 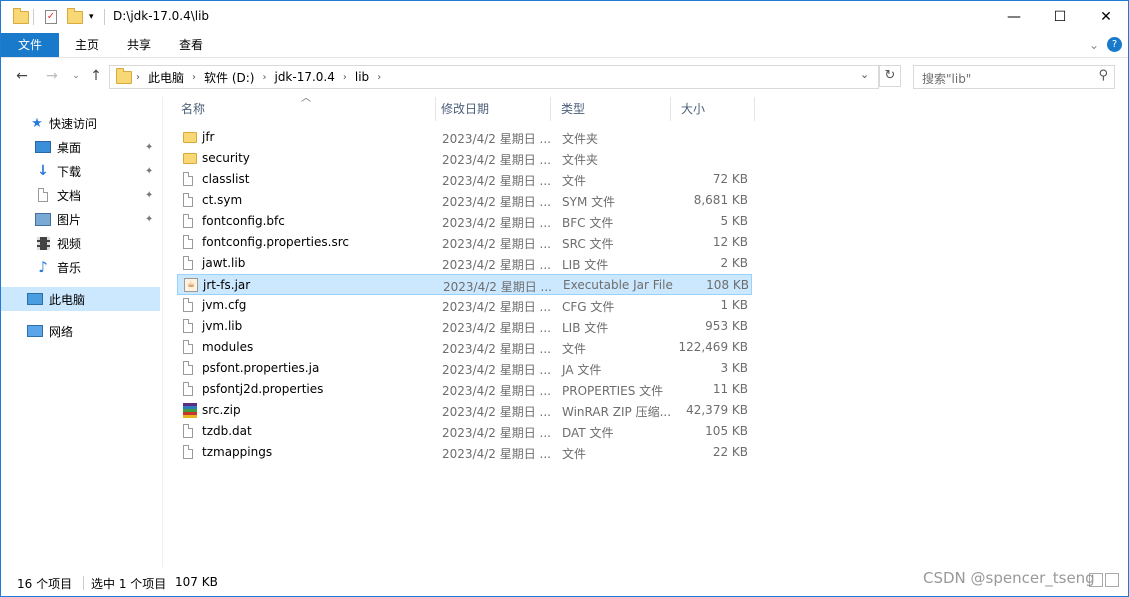 I want to click on crumb-this-pc: 此电脑, so click(x=166, y=77).